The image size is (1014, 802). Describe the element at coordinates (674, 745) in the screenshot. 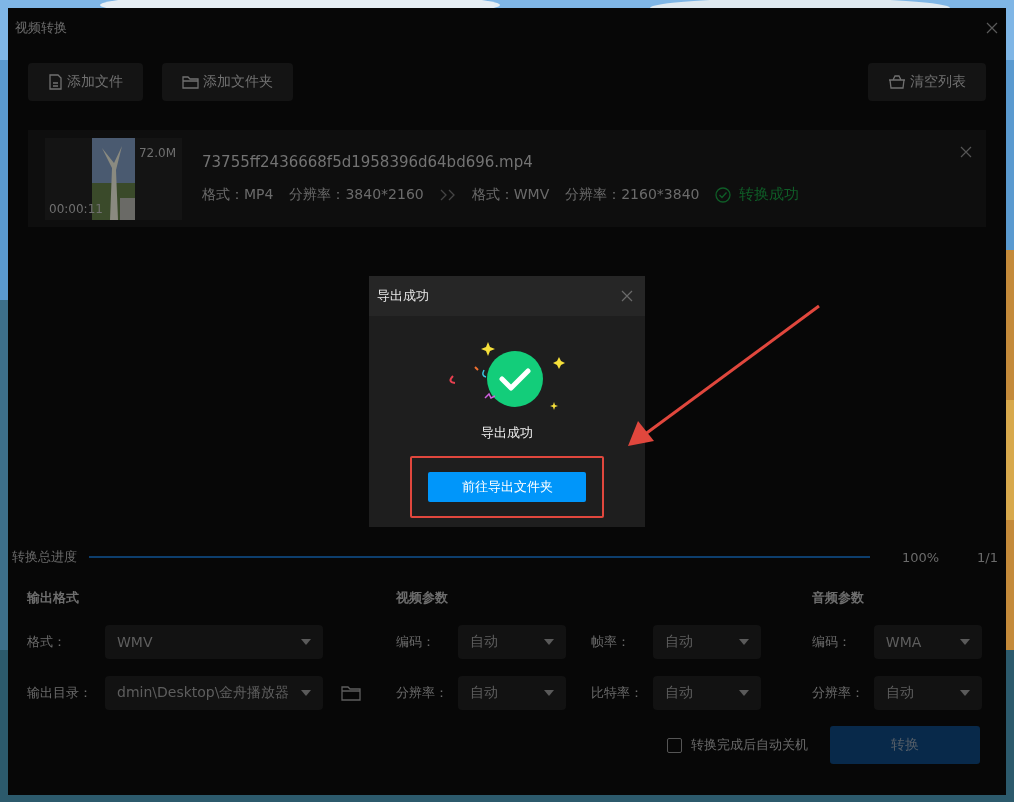

I see `checkbox` at that location.